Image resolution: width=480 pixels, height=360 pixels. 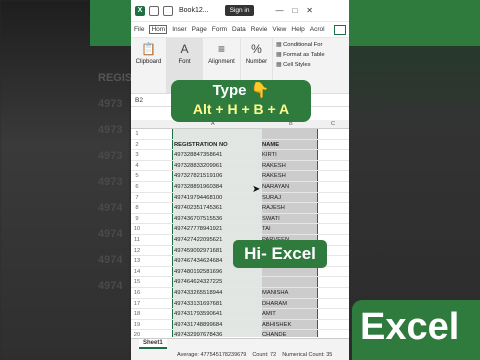 I want to click on tab-review: Revie, so click(x=259, y=29).